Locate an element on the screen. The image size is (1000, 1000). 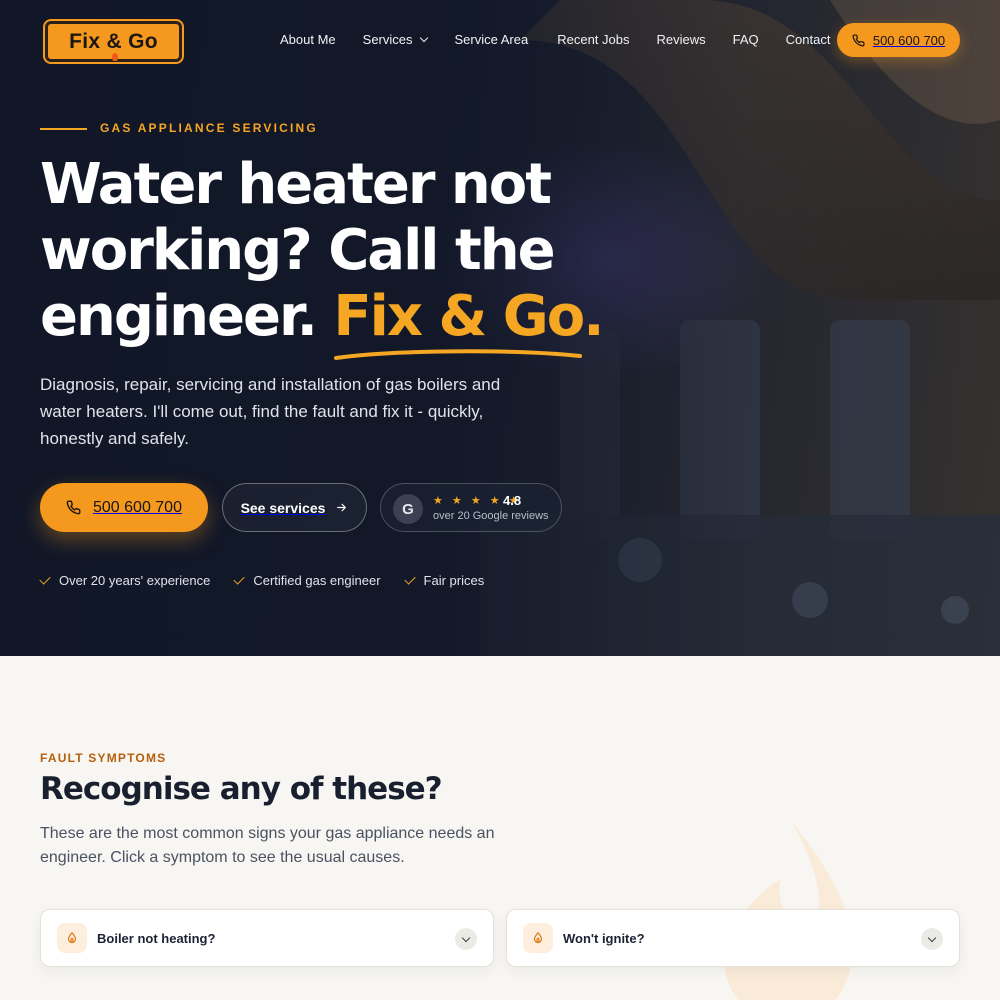
logo-text: Fix & Go is located at coordinates (113, 41).